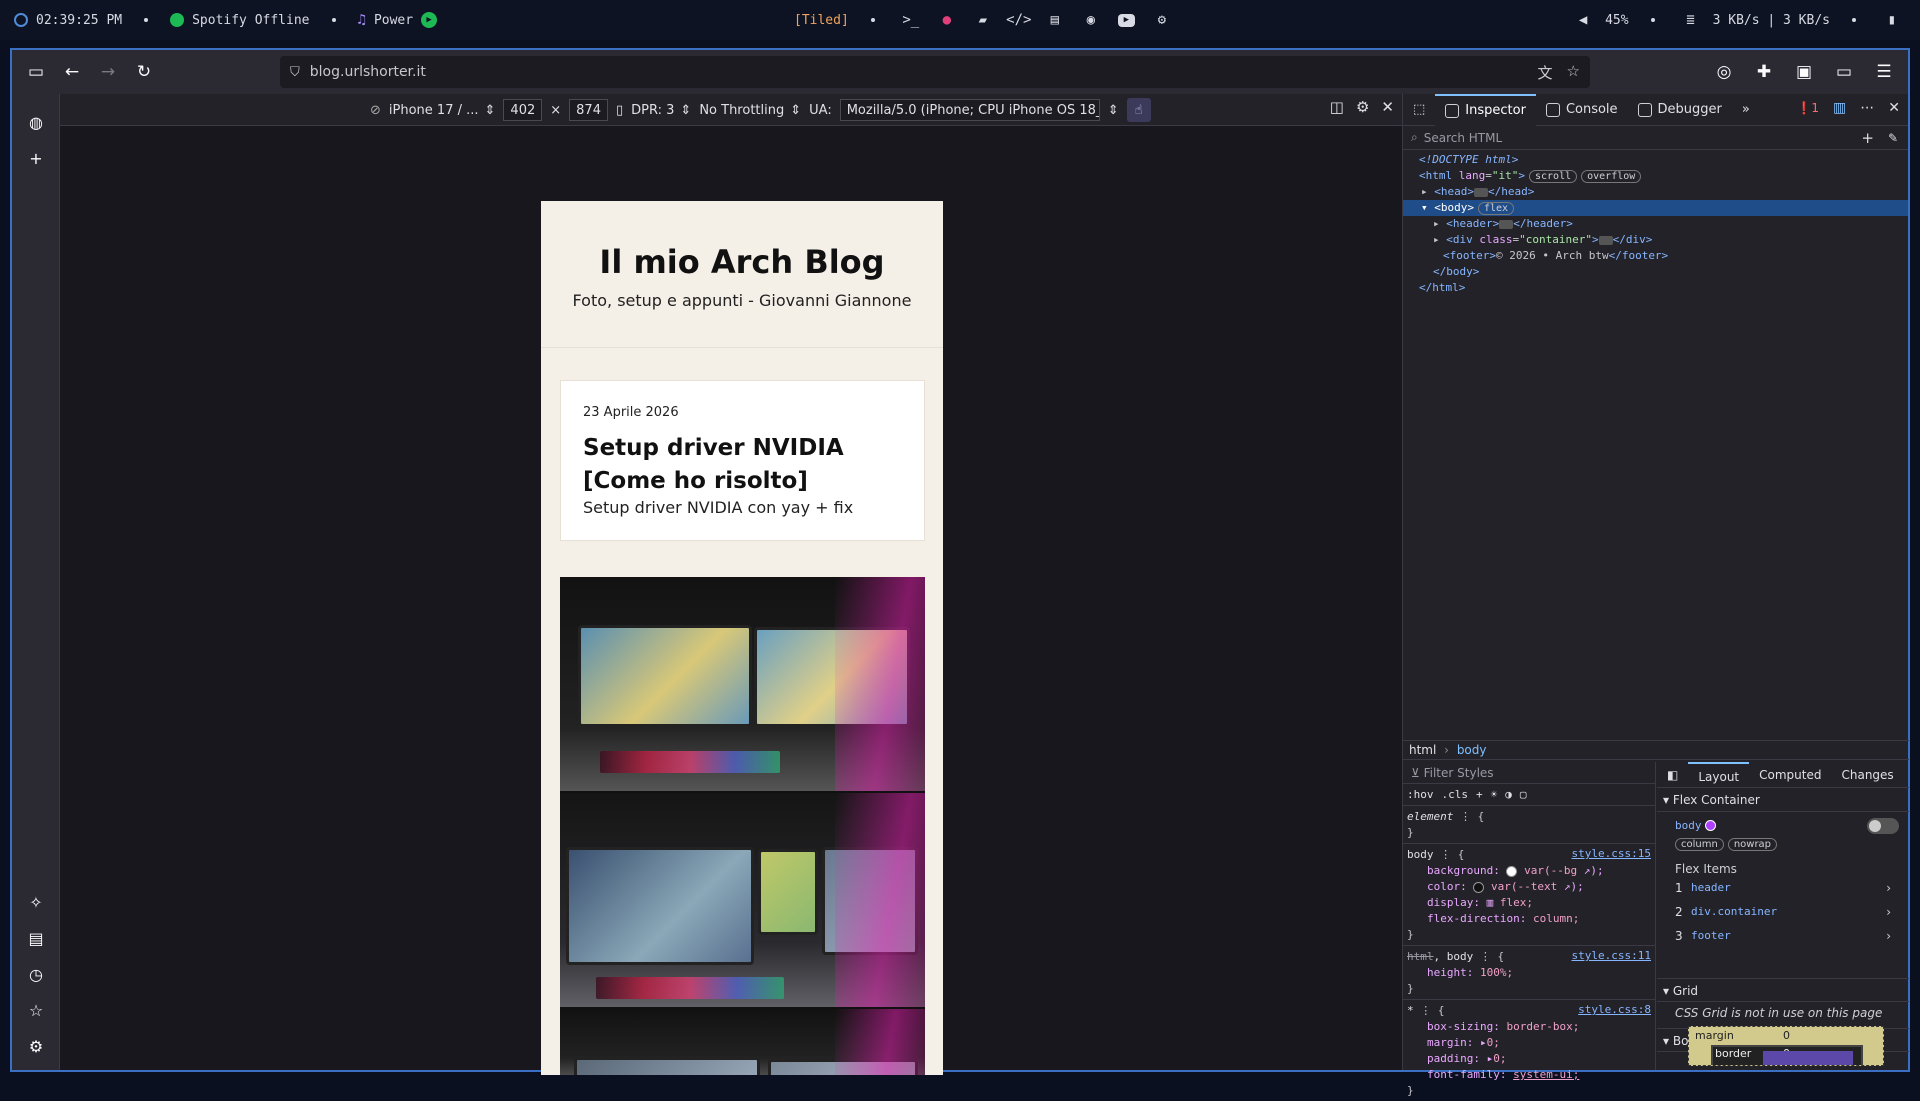 The image size is (1920, 1101). I want to click on url-bar: ⛉ blog.urlshorter.it 文 ☆, so click(935, 72).